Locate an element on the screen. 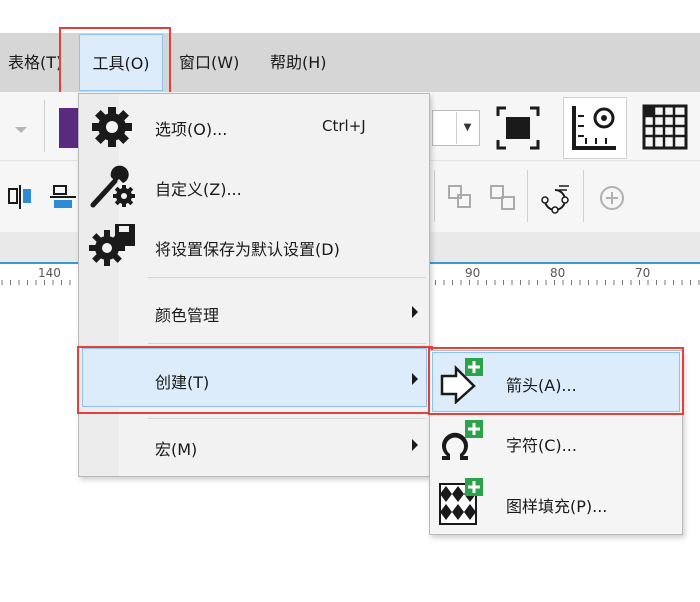  edit-nodes-icon is located at coordinates (555, 200).